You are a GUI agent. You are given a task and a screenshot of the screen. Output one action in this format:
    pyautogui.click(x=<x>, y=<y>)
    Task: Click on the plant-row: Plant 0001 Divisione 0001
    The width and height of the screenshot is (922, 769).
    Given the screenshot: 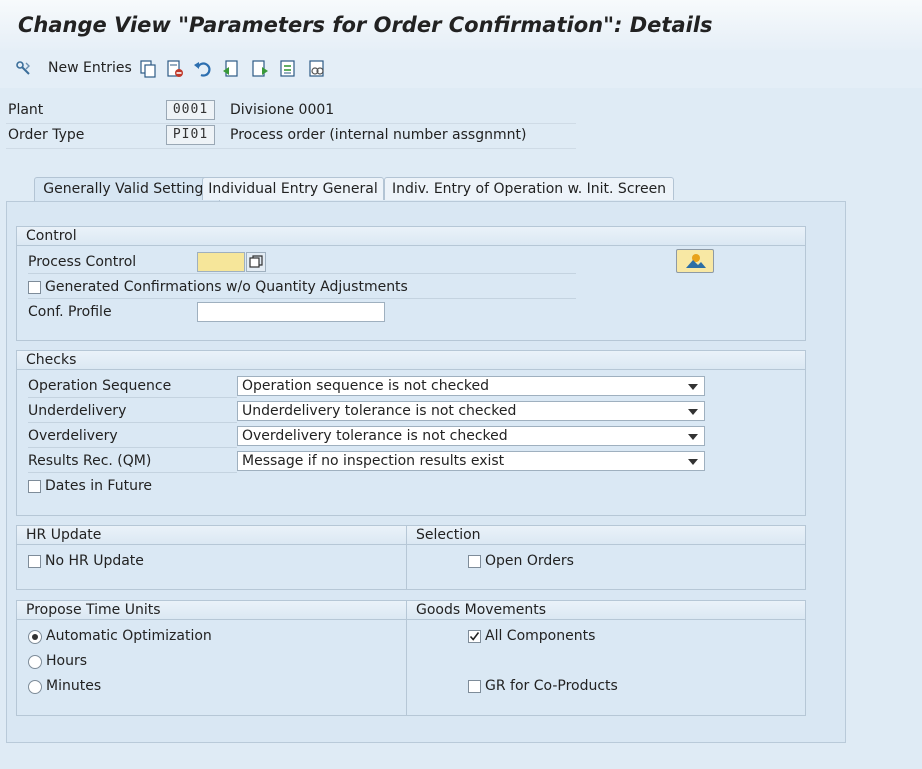 What is the action you would take?
    pyautogui.click(x=291, y=111)
    